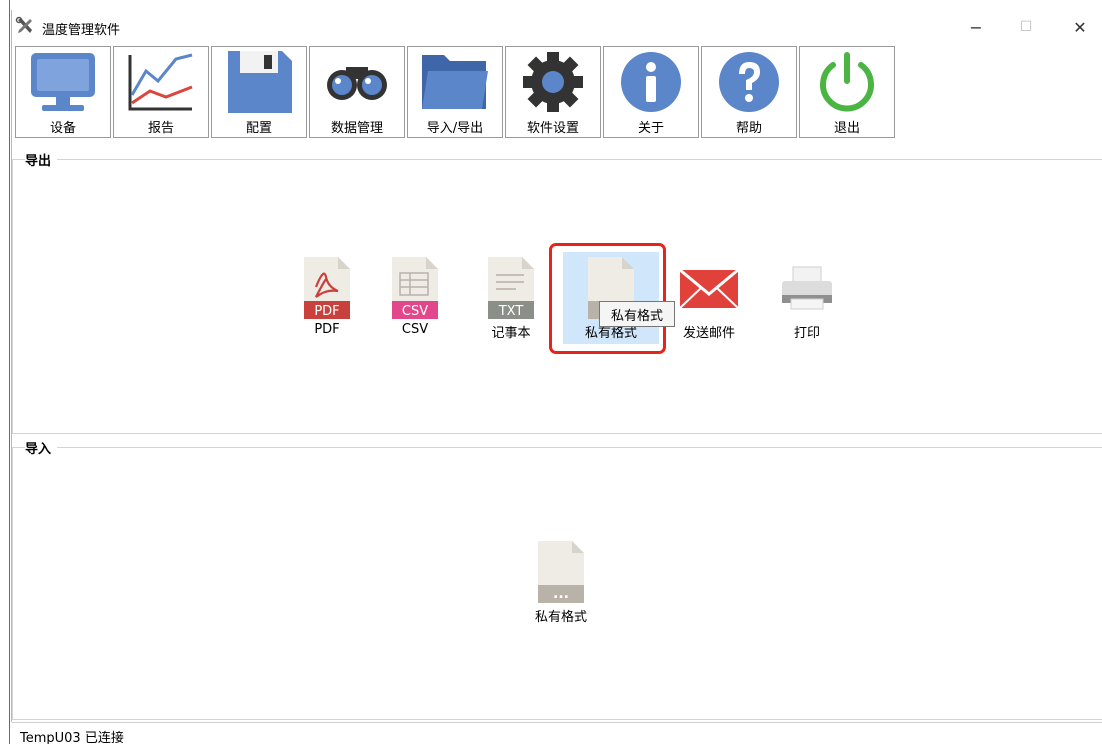 Image resolution: width=1102 pixels, height=744 pixels. Describe the element at coordinates (63, 82) in the screenshot. I see `monitor-icon` at that location.